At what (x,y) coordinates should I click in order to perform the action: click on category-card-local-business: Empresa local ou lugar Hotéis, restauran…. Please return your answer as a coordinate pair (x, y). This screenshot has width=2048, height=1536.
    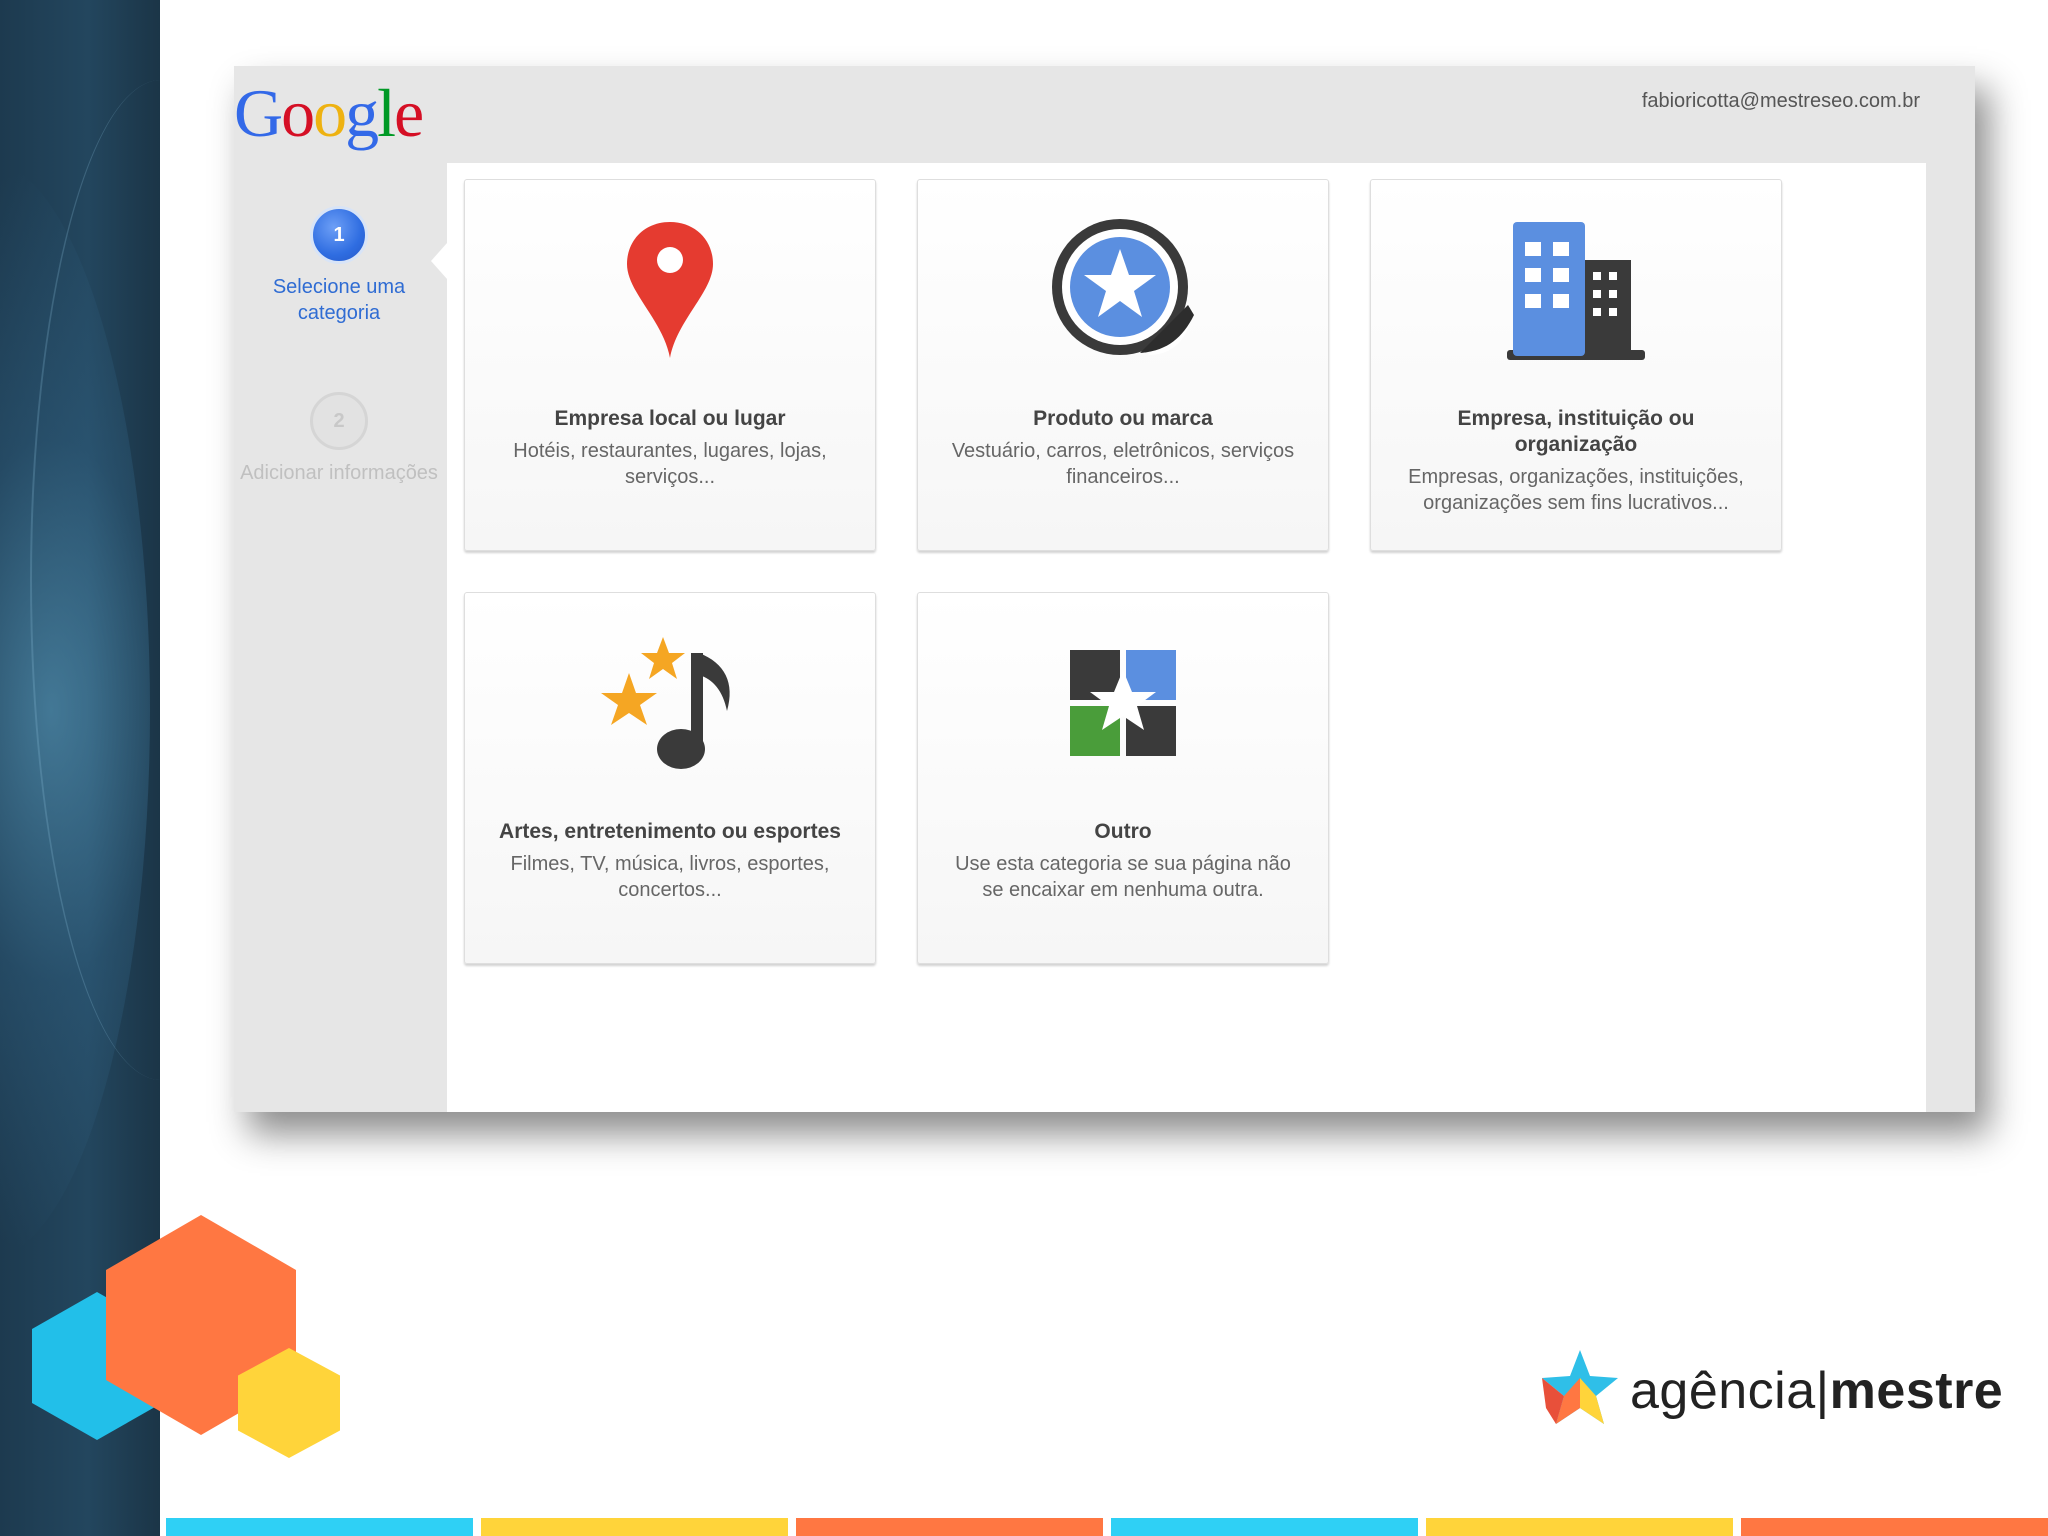
    Looking at the image, I should click on (670, 365).